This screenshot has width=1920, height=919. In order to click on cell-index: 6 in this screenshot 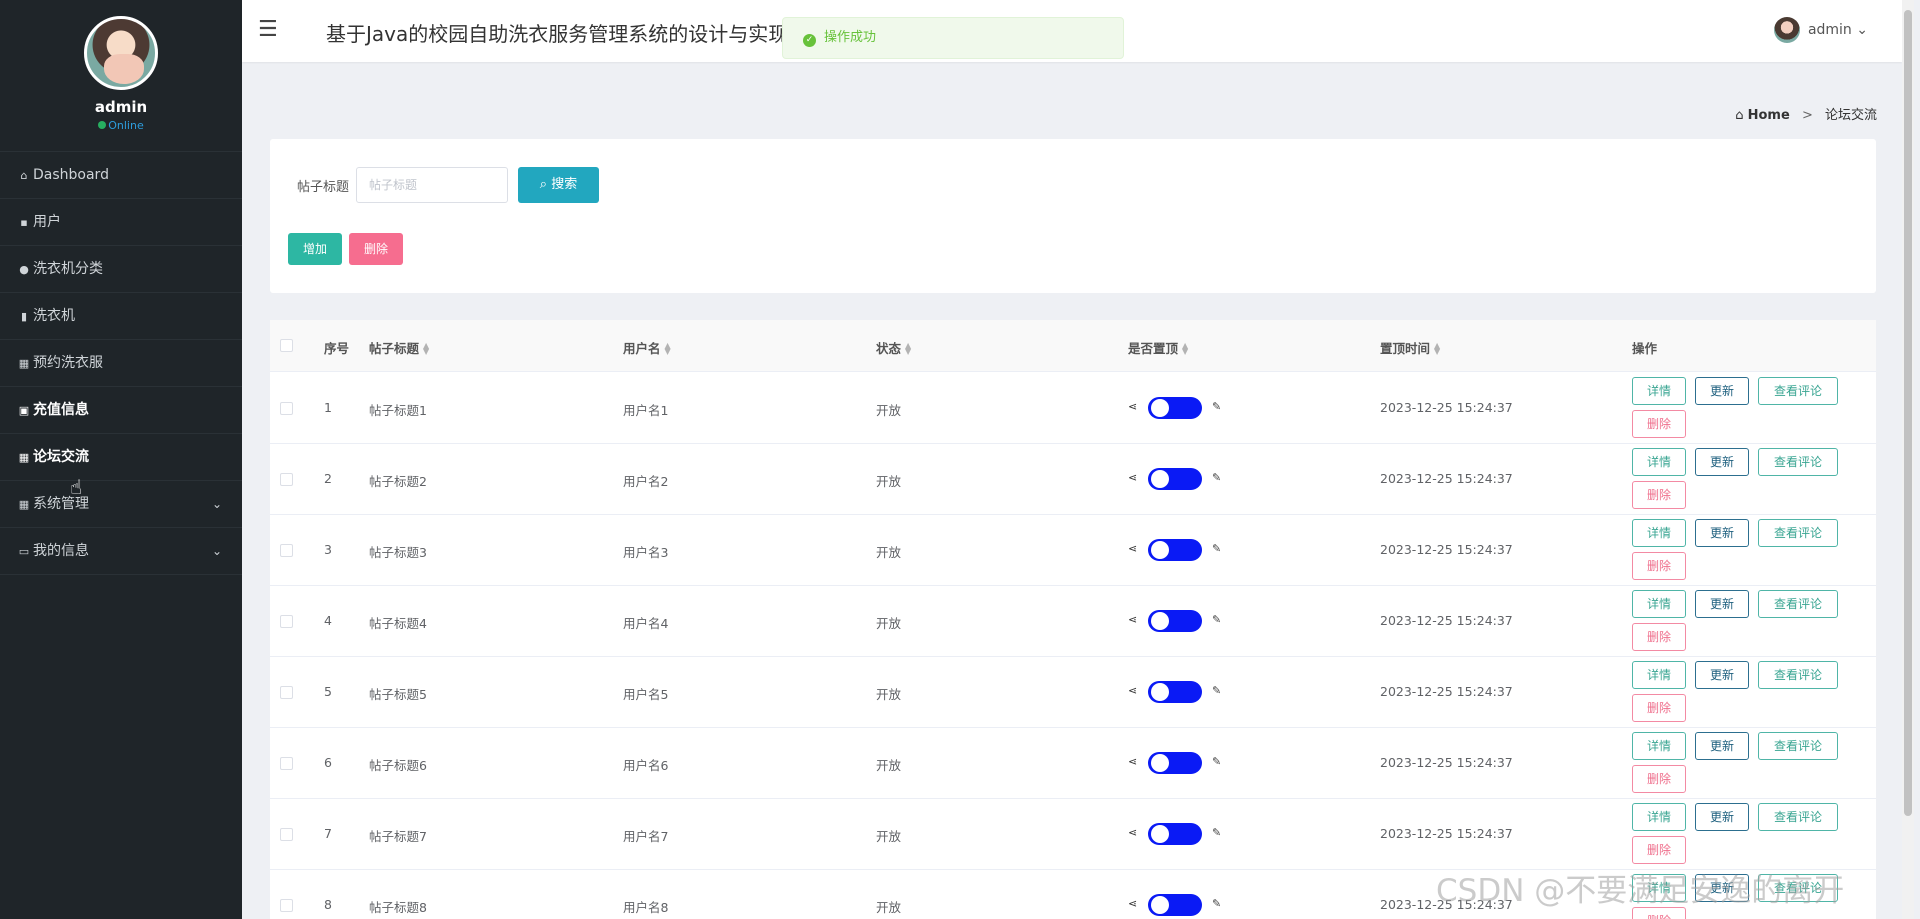, I will do `click(328, 762)`.